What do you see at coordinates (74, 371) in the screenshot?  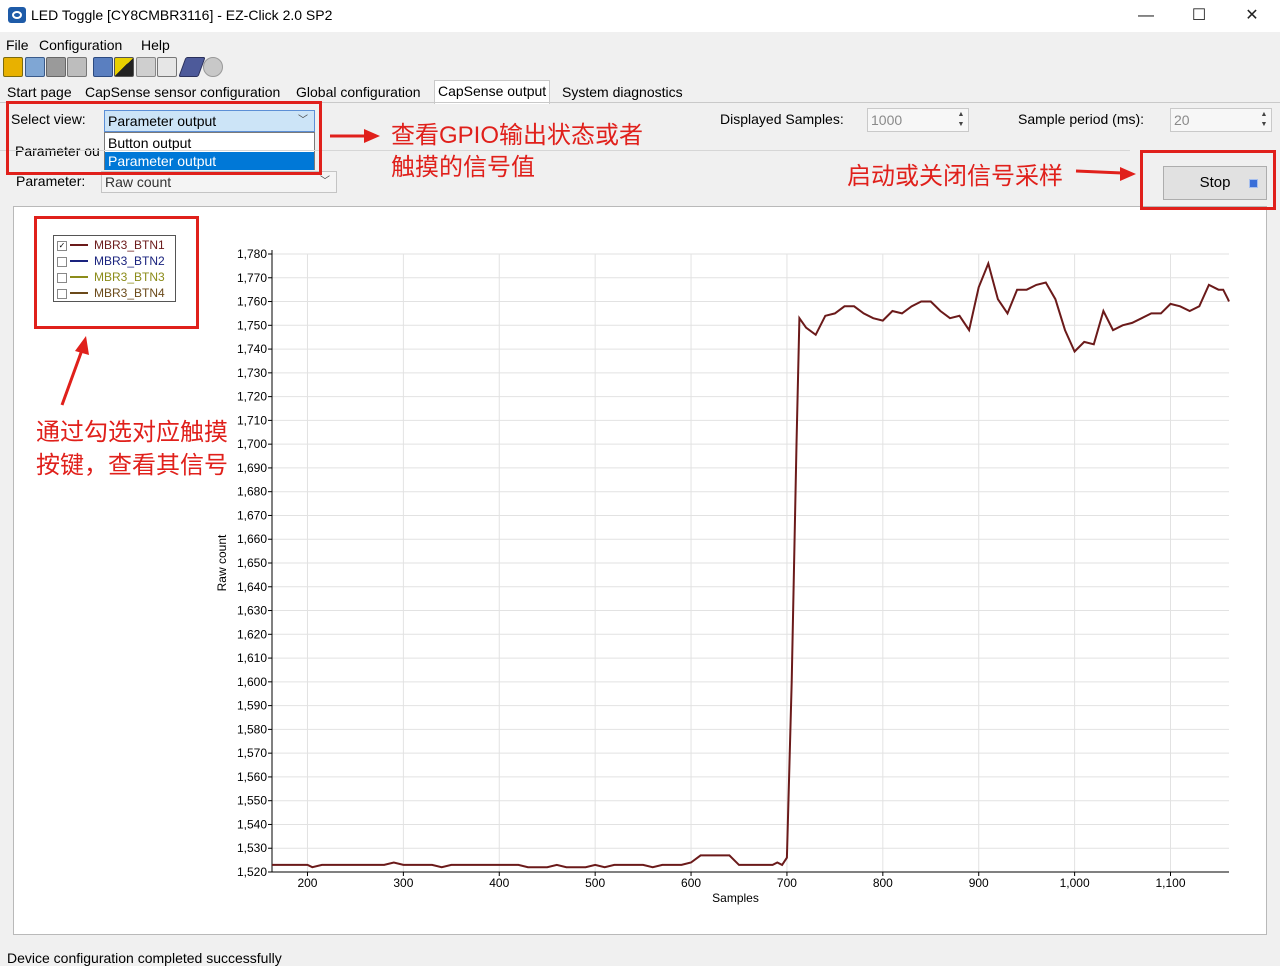 I see `arrow-to-legend` at bounding box center [74, 371].